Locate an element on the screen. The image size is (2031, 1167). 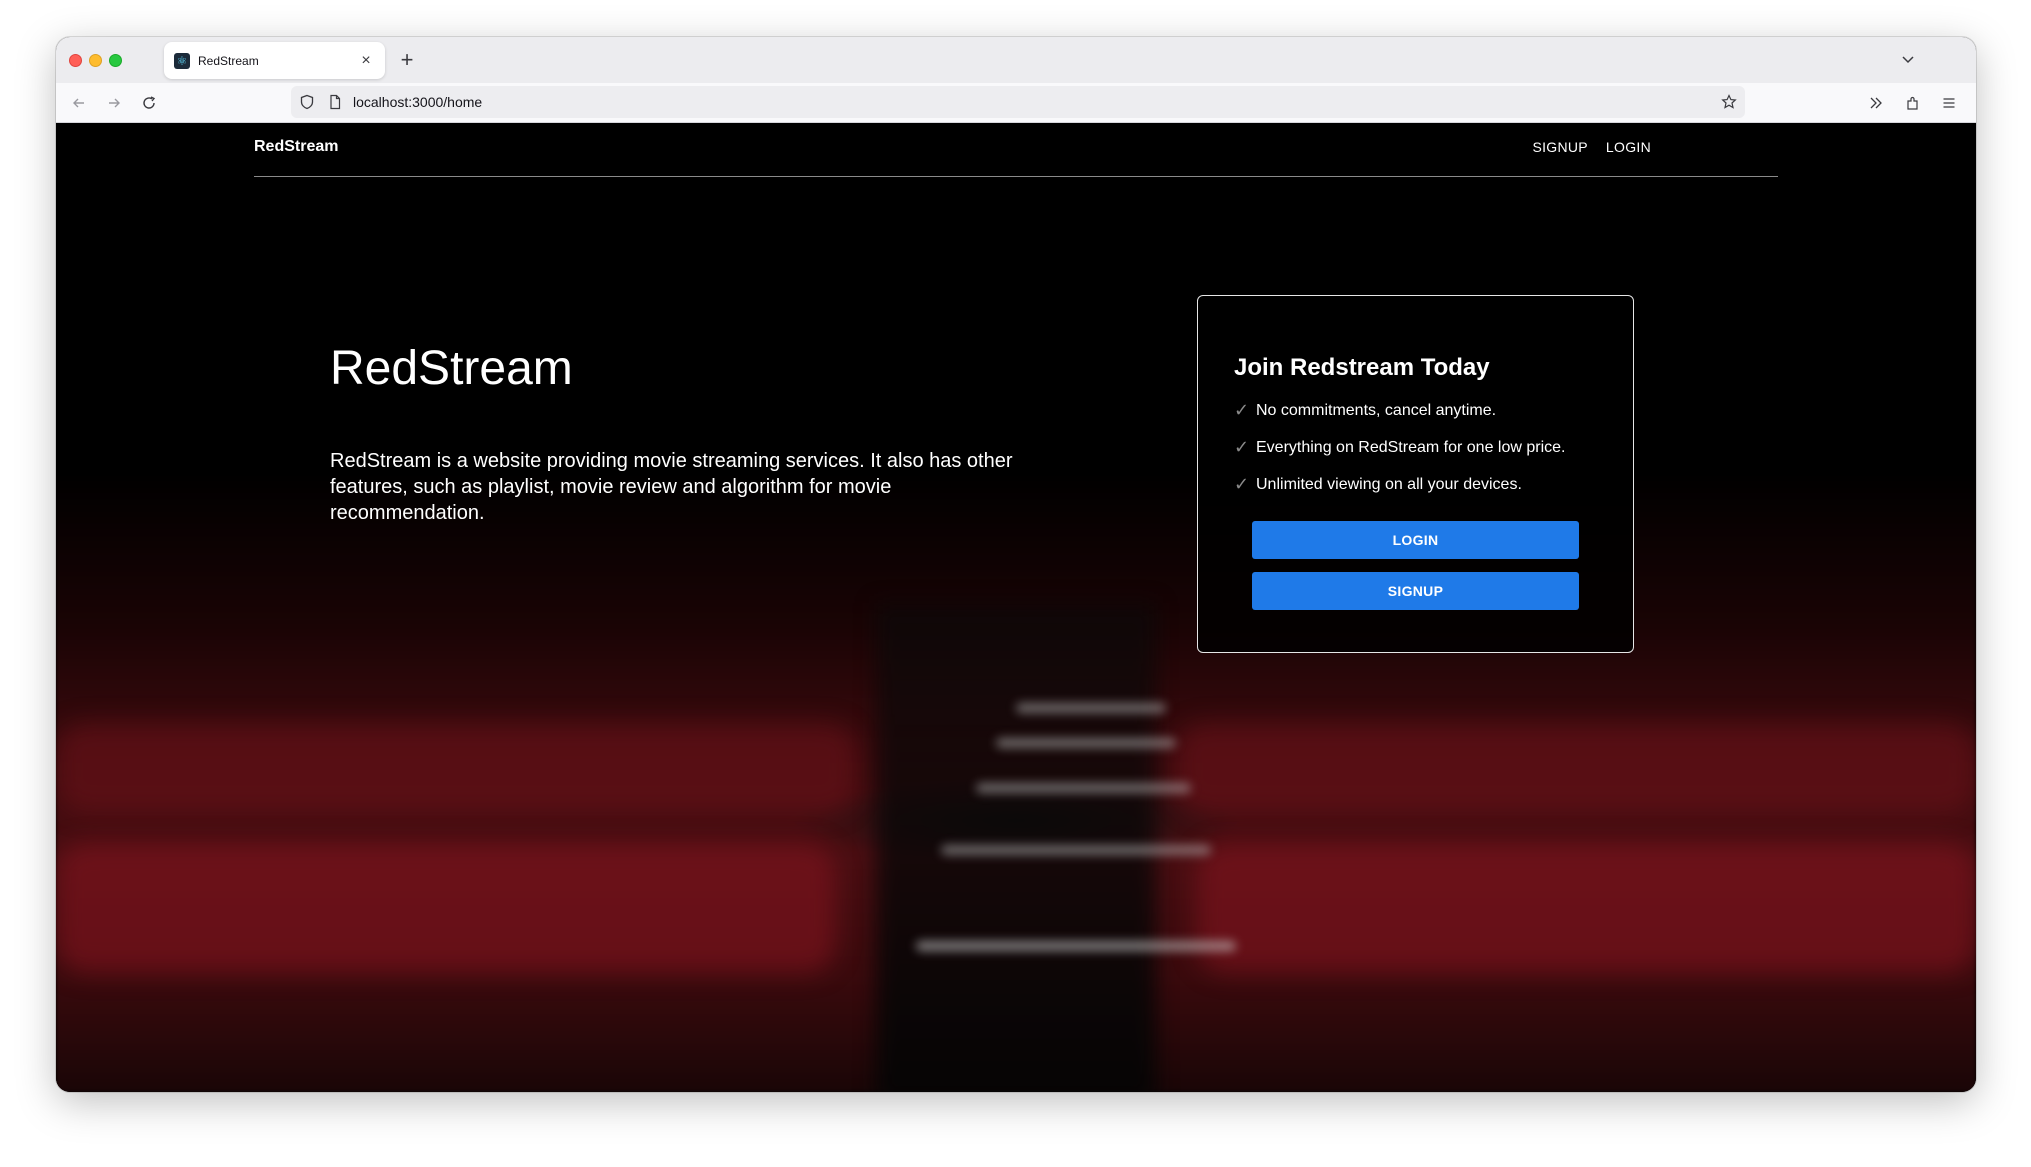
browser-tab: ⚛ RedStream × is located at coordinates (274, 60).